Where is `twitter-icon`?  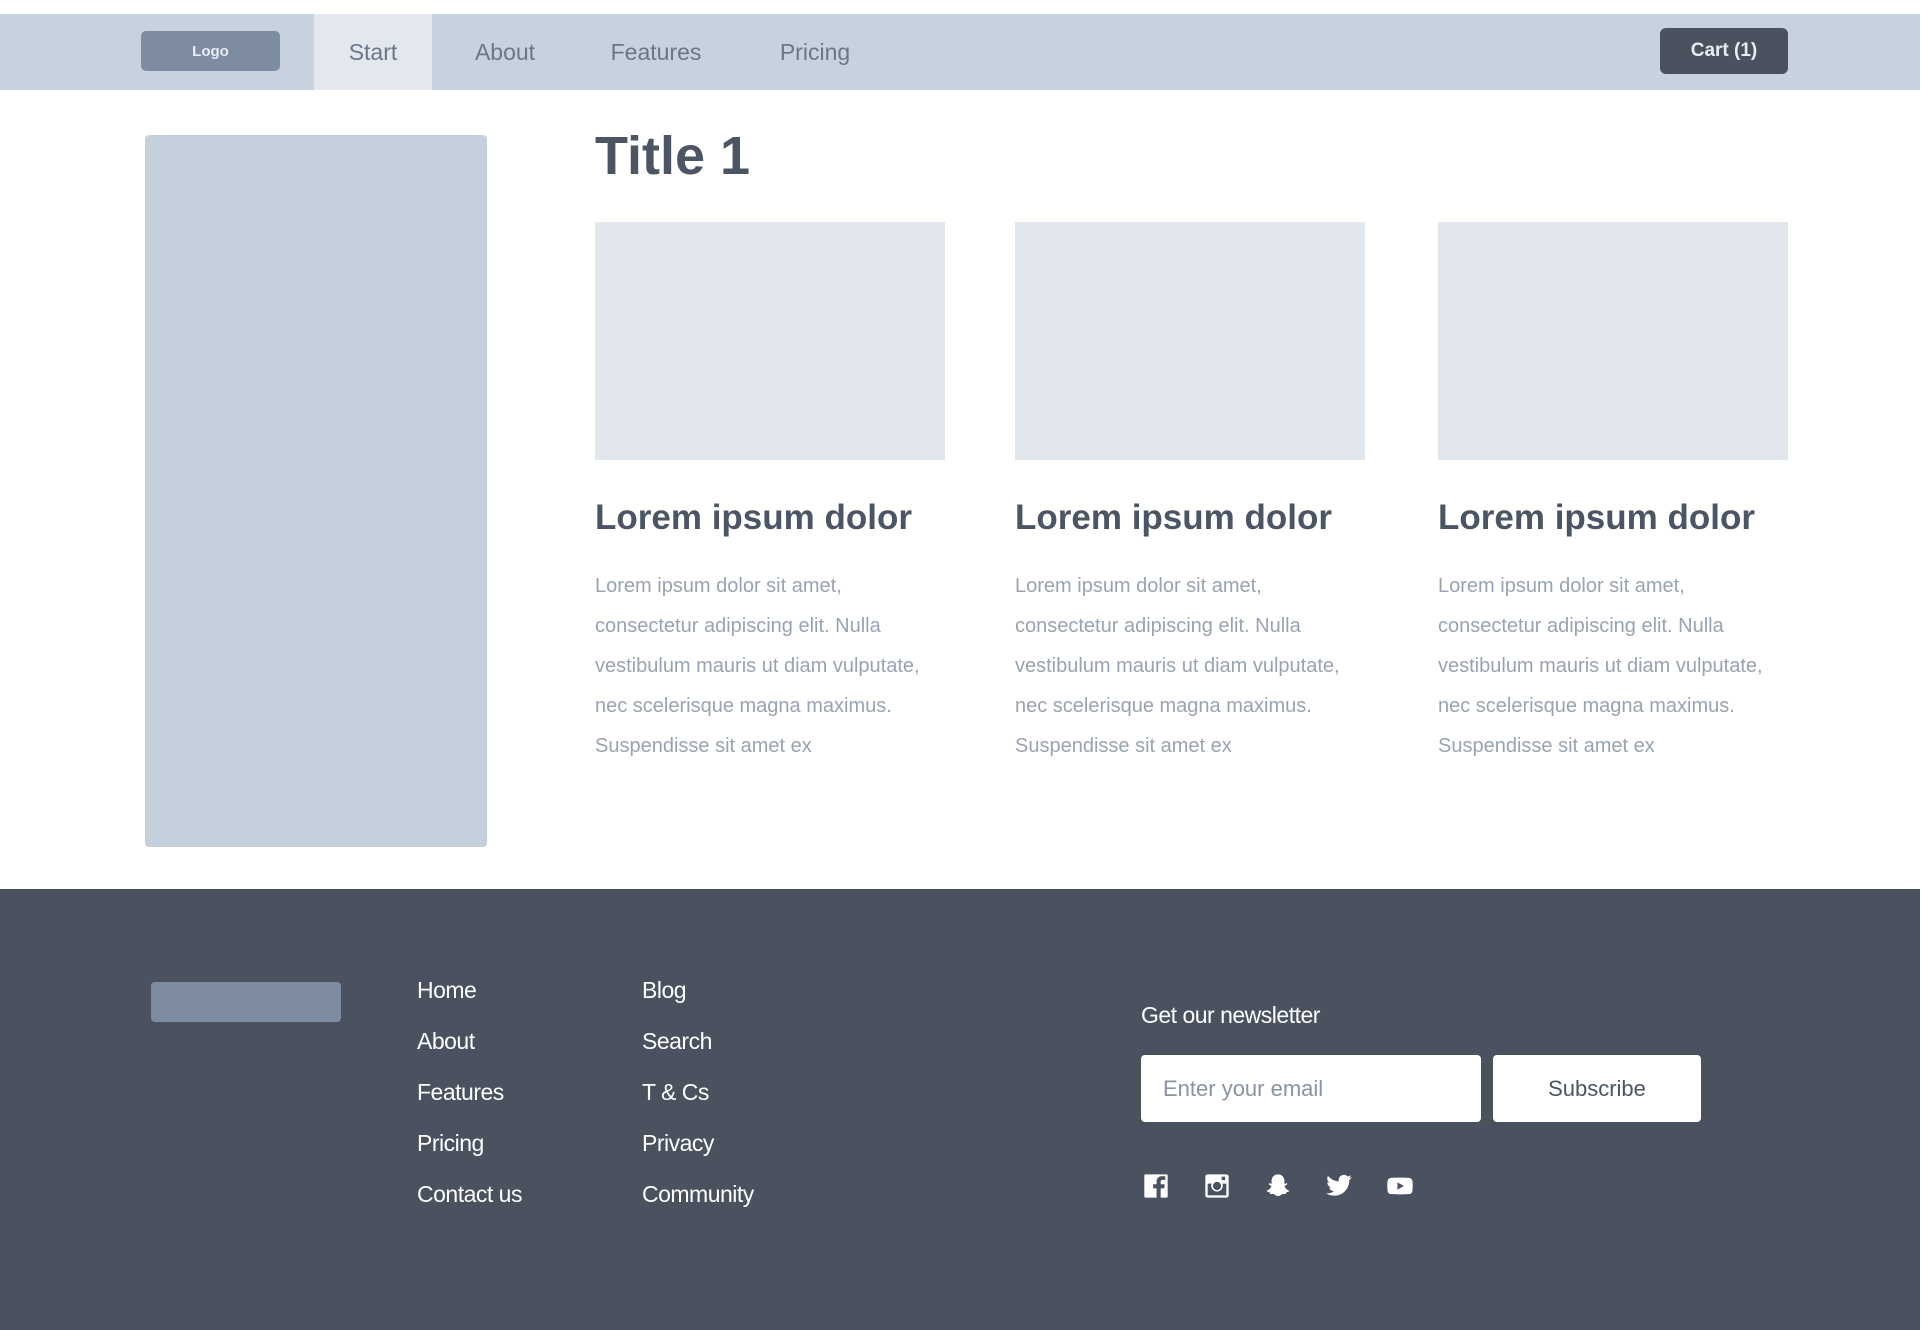 twitter-icon is located at coordinates (1339, 1186).